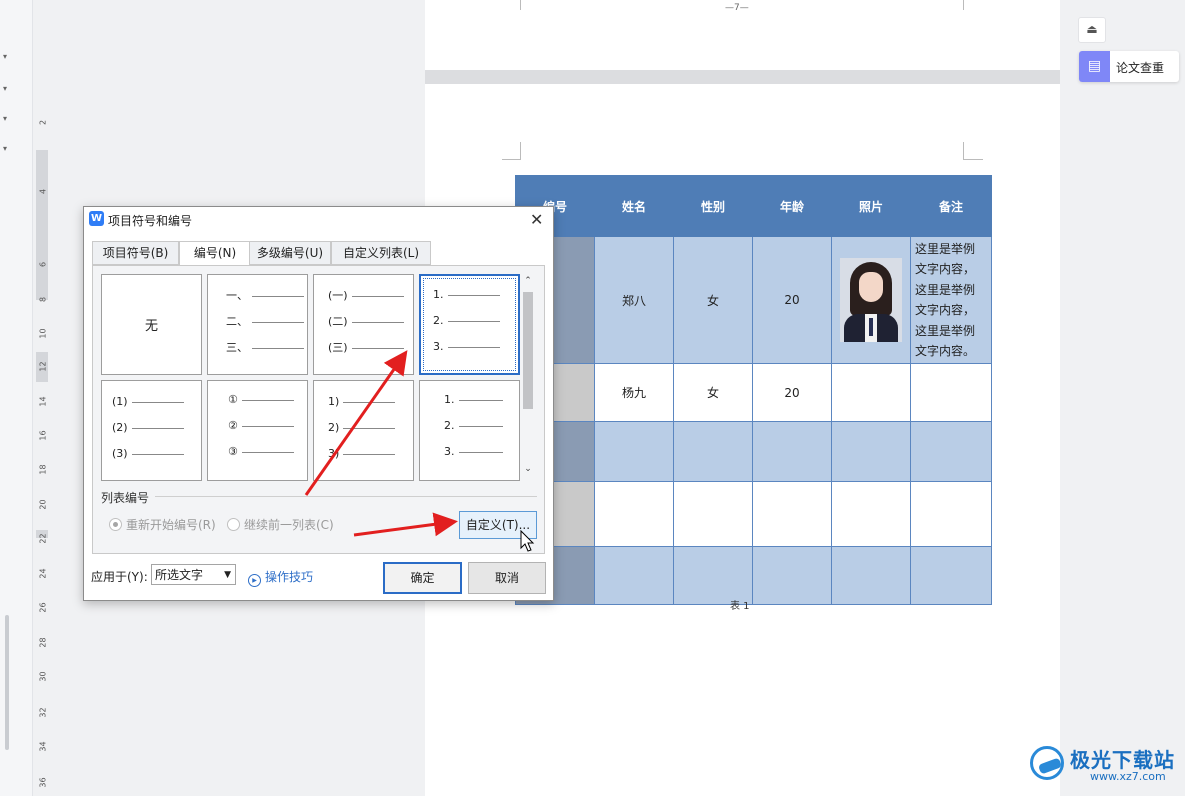 The image size is (1185, 796). What do you see at coordinates (43, 782) in the screenshot?
I see `ruler-mark: 36` at bounding box center [43, 782].